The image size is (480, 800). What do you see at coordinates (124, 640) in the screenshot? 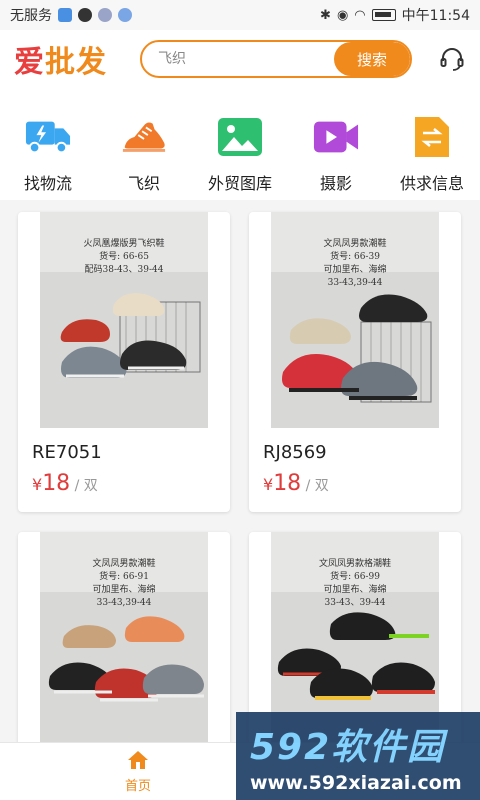
I see `product-photo: 文凤凤男款潮鞋 货号: 66-91 可加里布、海绵 33-43,39-44` at bounding box center [124, 640].